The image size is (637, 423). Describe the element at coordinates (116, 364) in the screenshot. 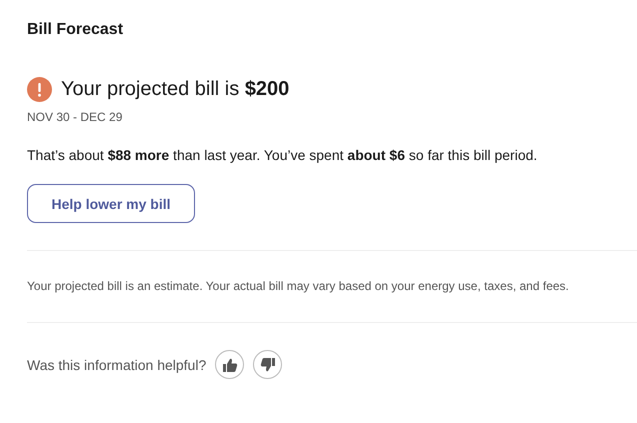

I see `feedback-question: Was this information helpful?` at that location.